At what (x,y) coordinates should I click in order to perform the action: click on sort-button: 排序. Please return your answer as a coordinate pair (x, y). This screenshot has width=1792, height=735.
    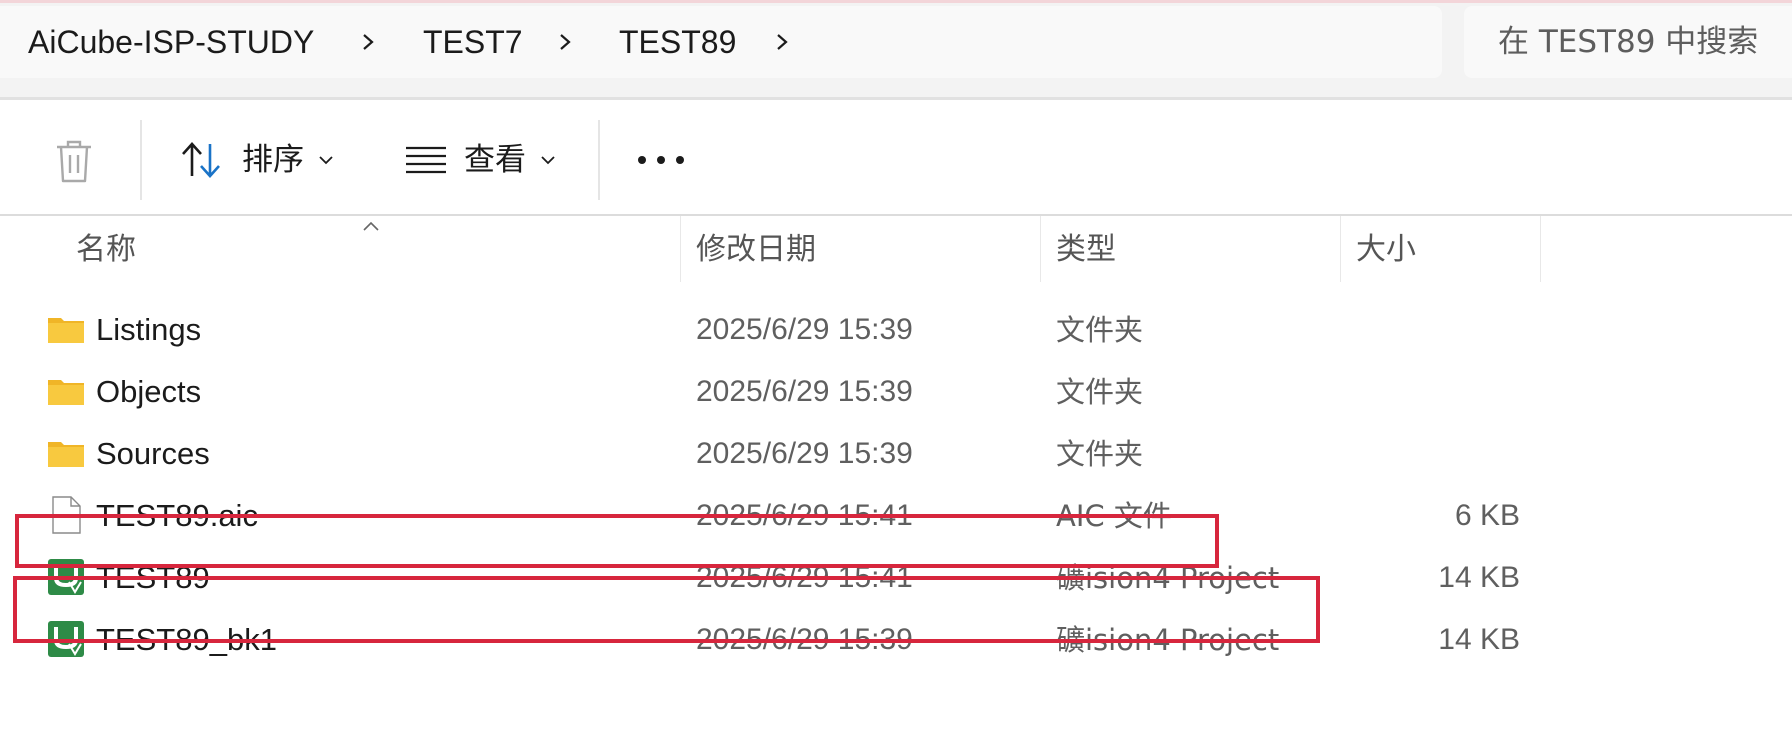
    Looking at the image, I should click on (261, 160).